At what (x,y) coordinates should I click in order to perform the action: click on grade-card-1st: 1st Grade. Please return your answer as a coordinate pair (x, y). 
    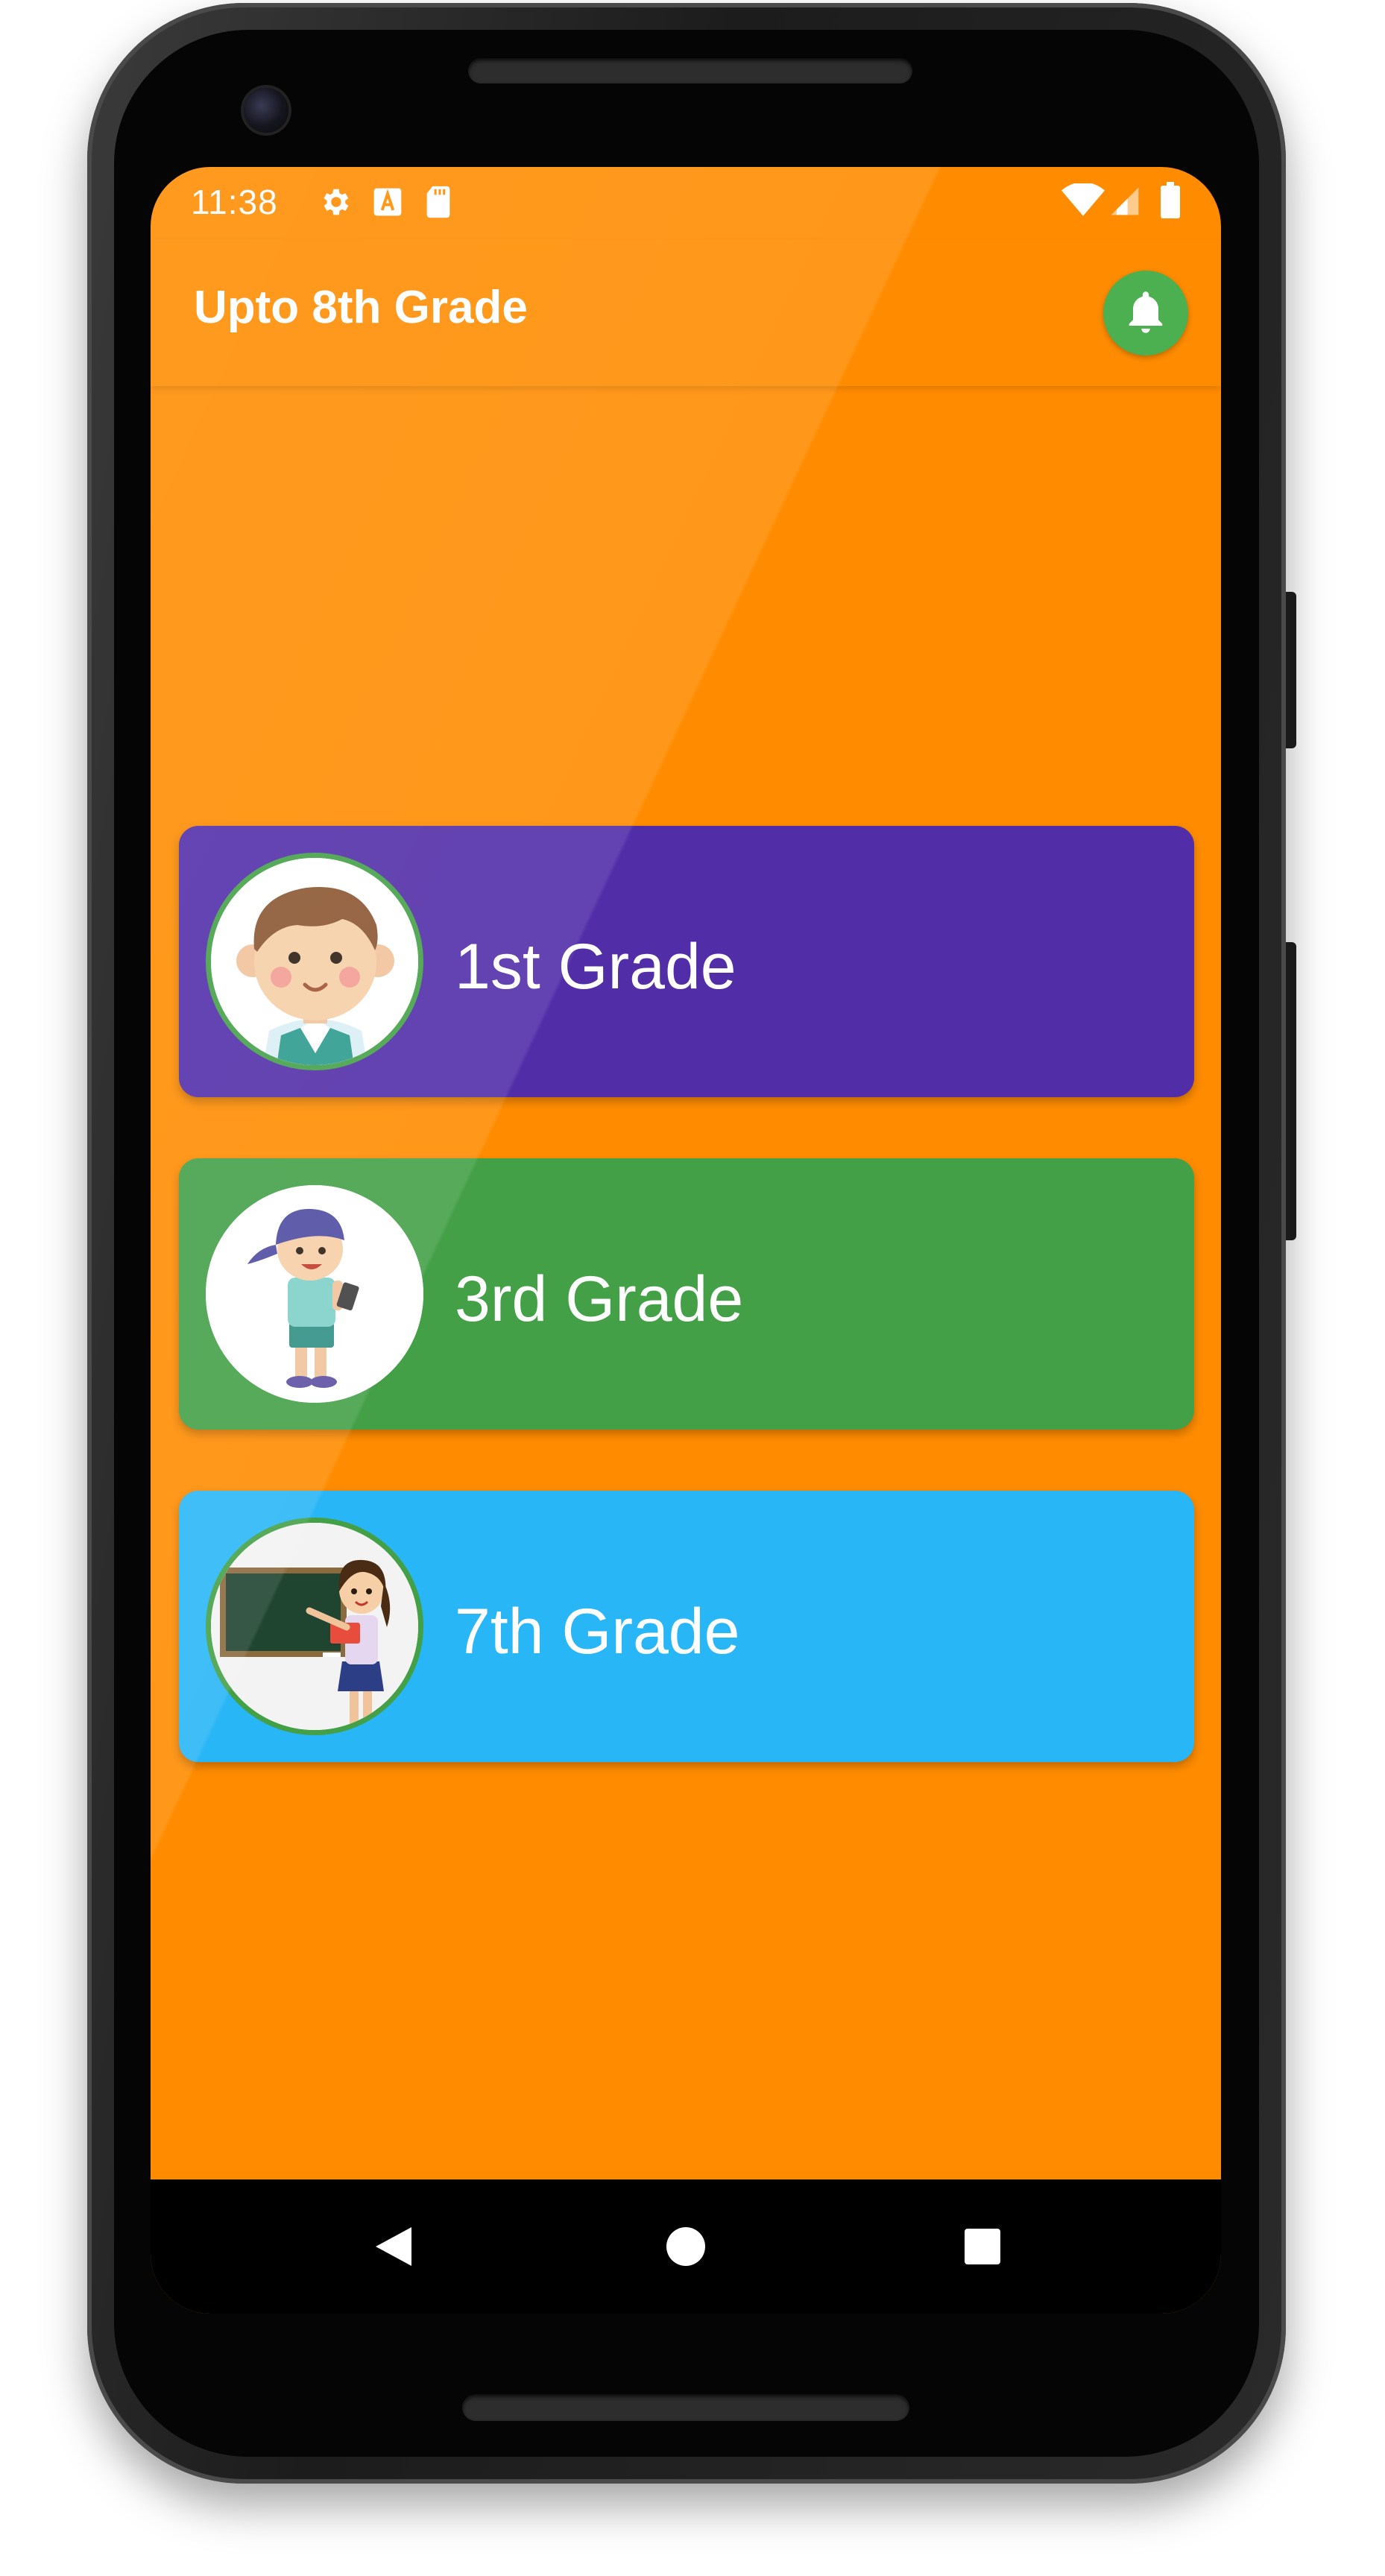
    Looking at the image, I should click on (686, 961).